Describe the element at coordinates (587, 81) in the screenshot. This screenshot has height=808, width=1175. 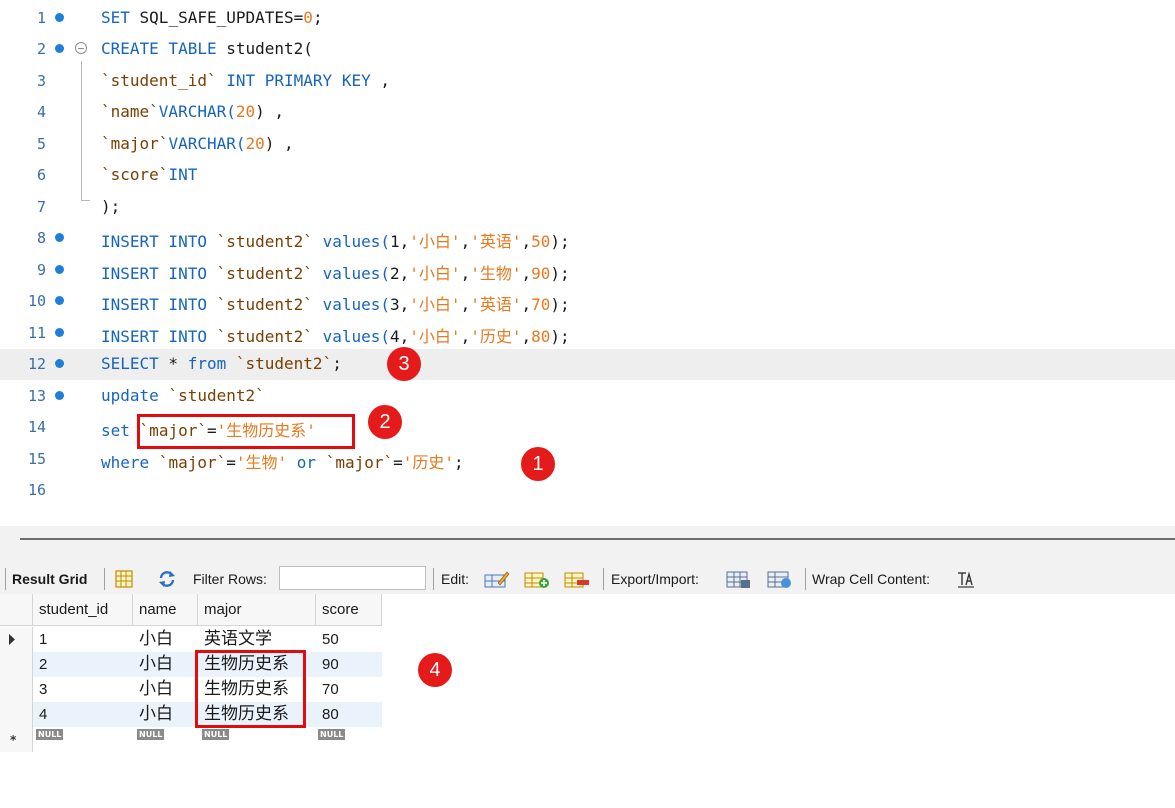
I see `code-line-3: 3 `student_id` INT PRIMARY KEY ,` at that location.